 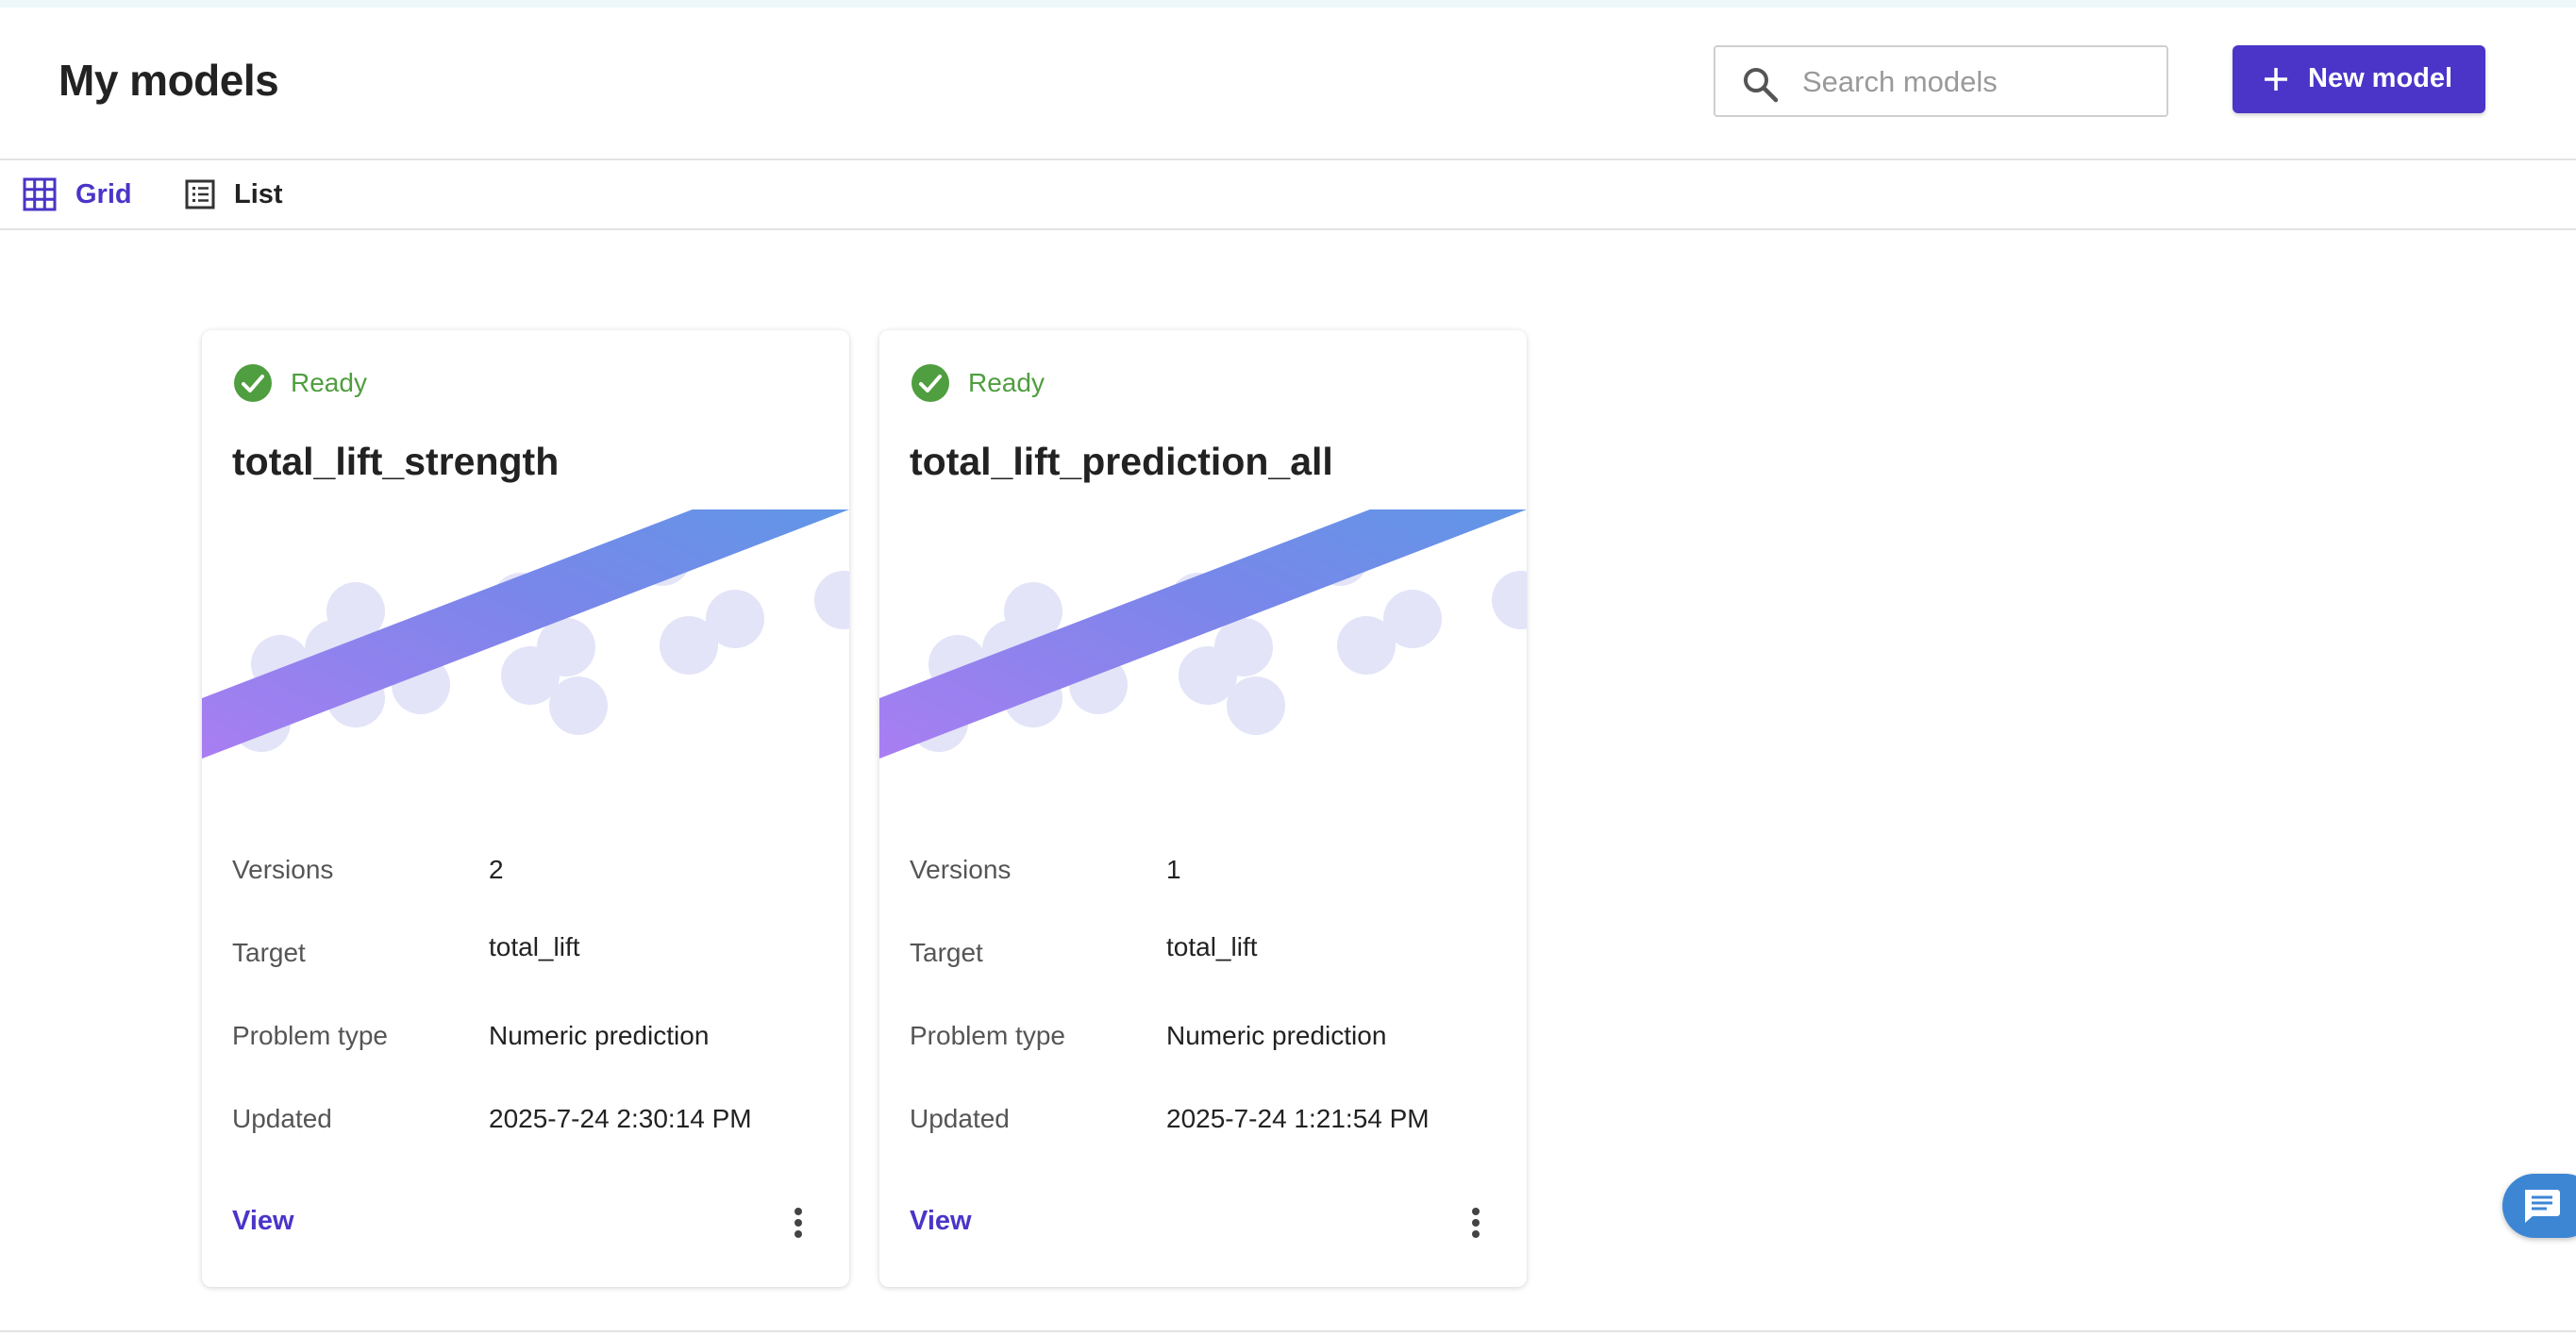 I want to click on updated-value: 2025-7-24 1:21:54 PM, so click(x=1298, y=1118).